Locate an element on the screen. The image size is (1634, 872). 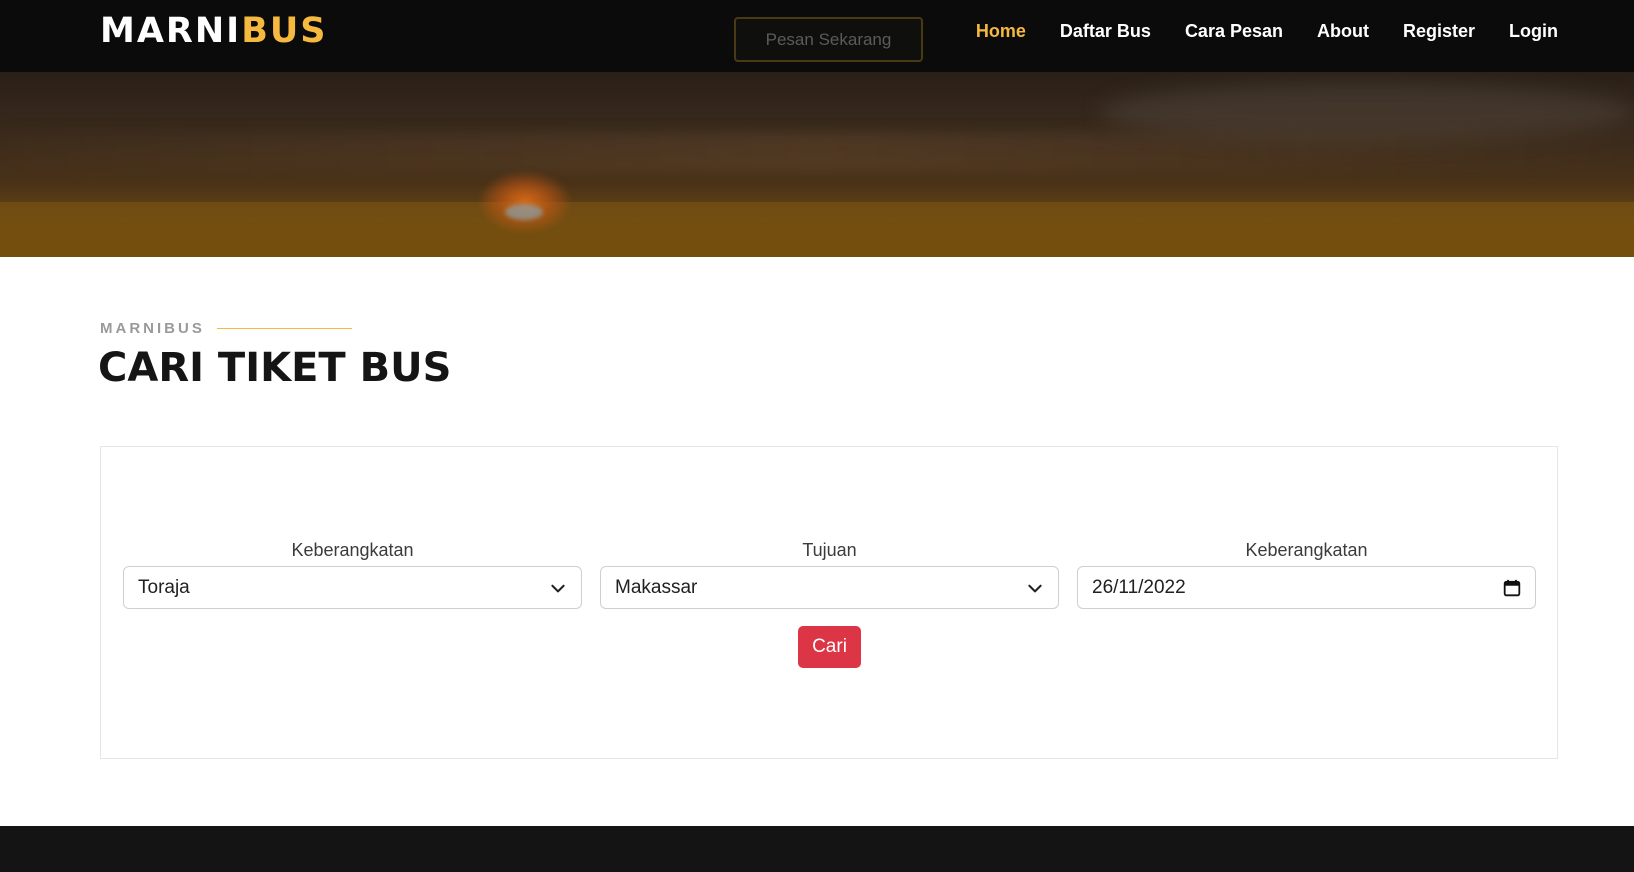
date-field: Keberangkatan 26/11/2022 is located at coordinates (1306, 574).